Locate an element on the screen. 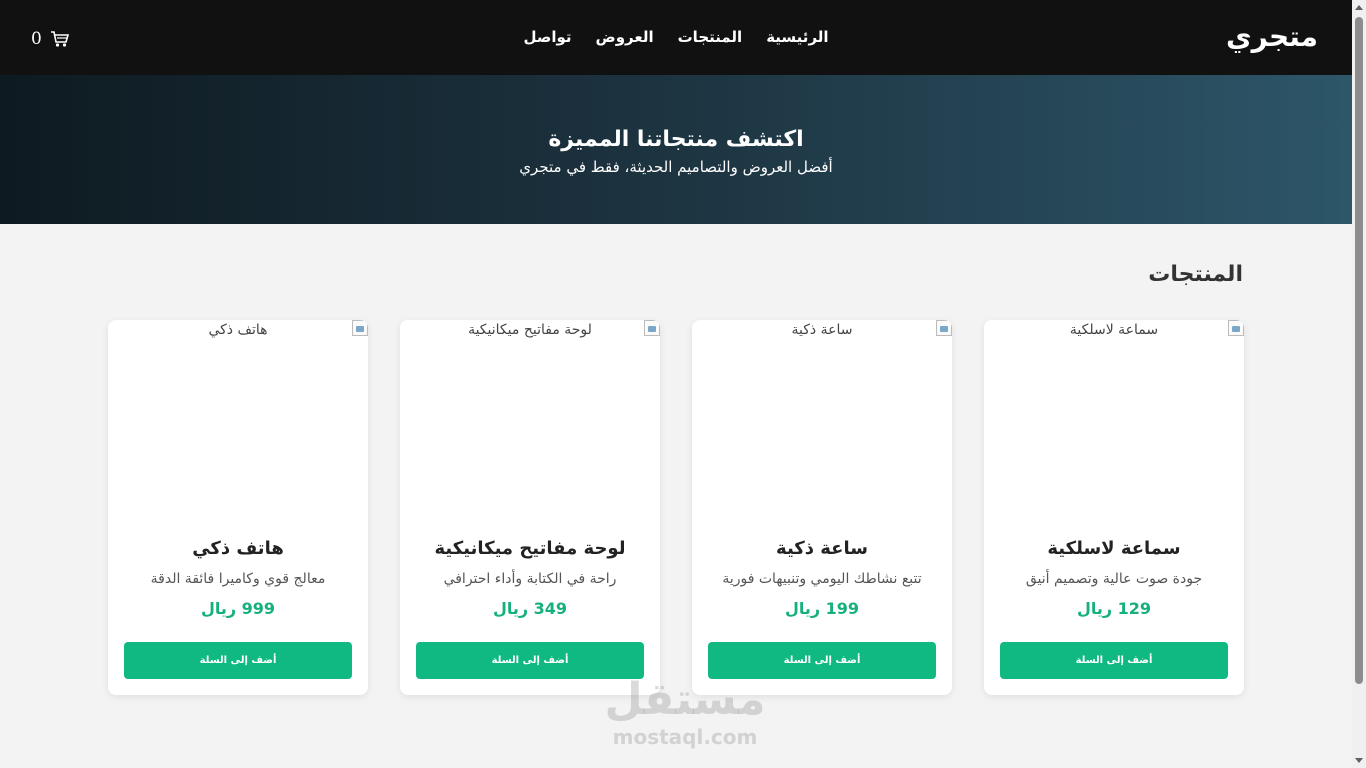 The image size is (1366, 768). product-price: 349 ريال is located at coordinates (530, 608).